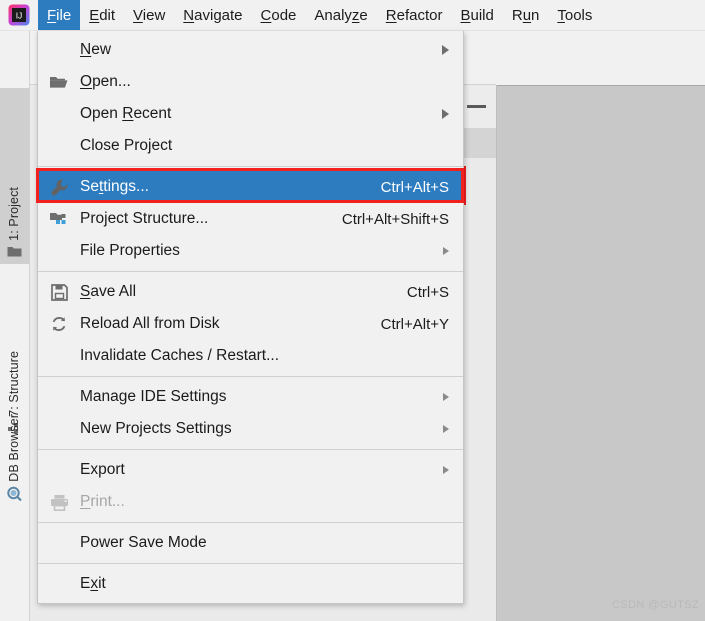  I want to click on menubar-item-file-label: File, so click(59, 15).